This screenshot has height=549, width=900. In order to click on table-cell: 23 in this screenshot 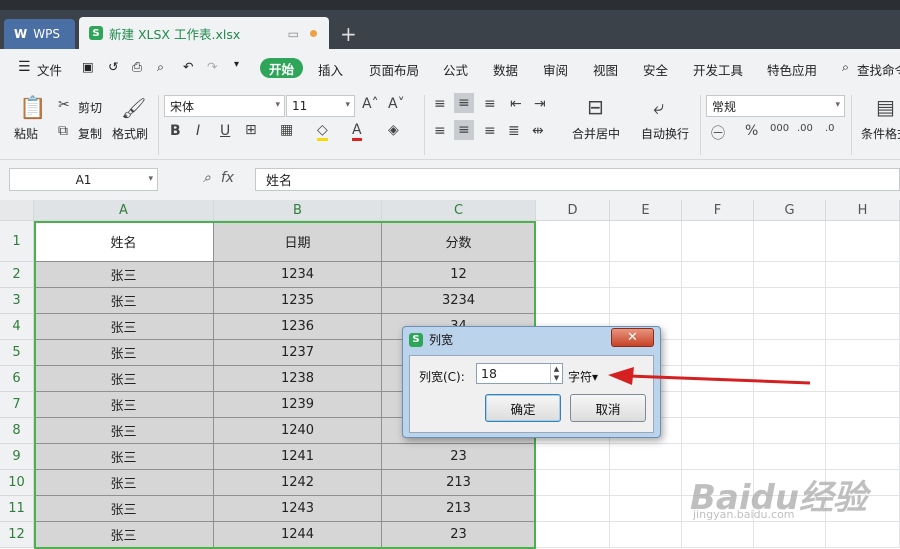, I will do `click(459, 535)`.